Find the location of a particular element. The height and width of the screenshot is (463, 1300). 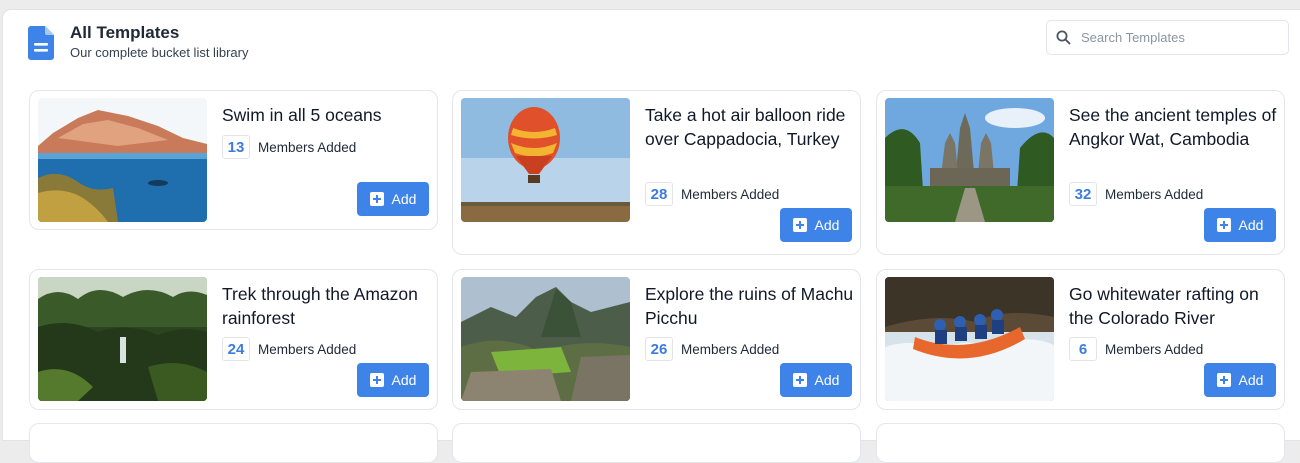

search-input is located at coordinates (1181, 37).